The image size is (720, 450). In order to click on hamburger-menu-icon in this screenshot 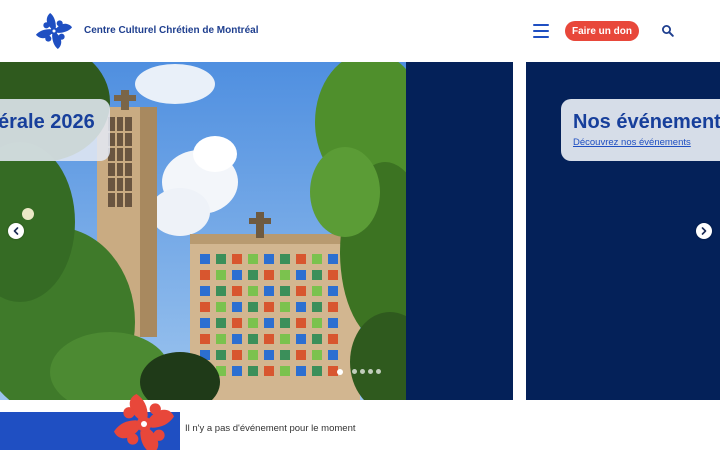, I will do `click(541, 31)`.